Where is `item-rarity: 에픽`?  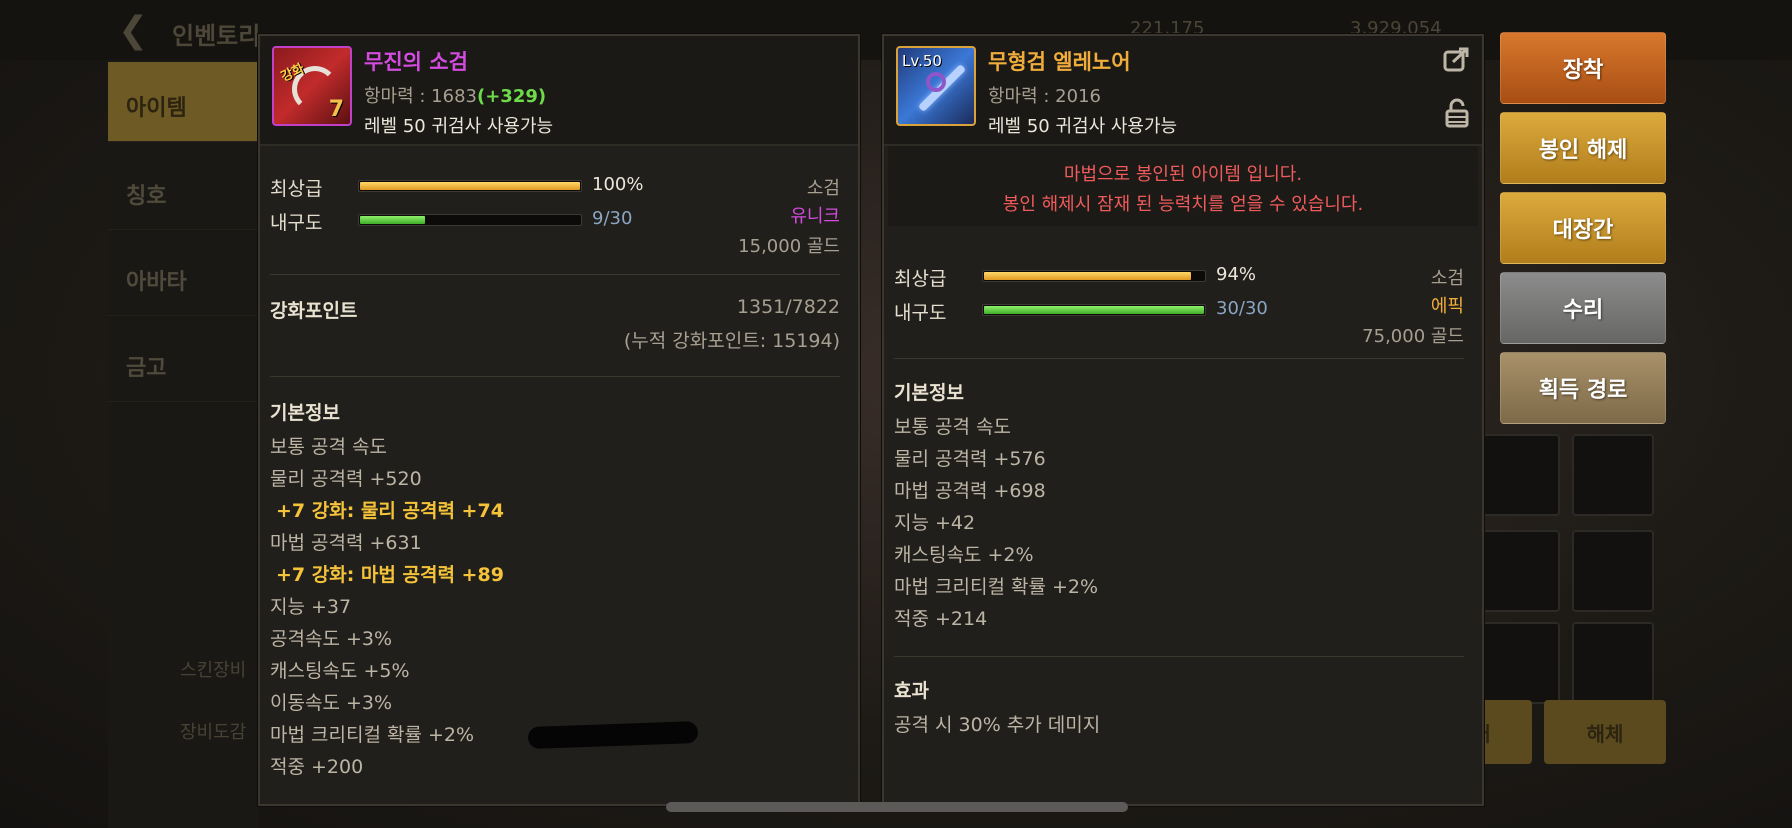 item-rarity: 에픽 is located at coordinates (1447, 306).